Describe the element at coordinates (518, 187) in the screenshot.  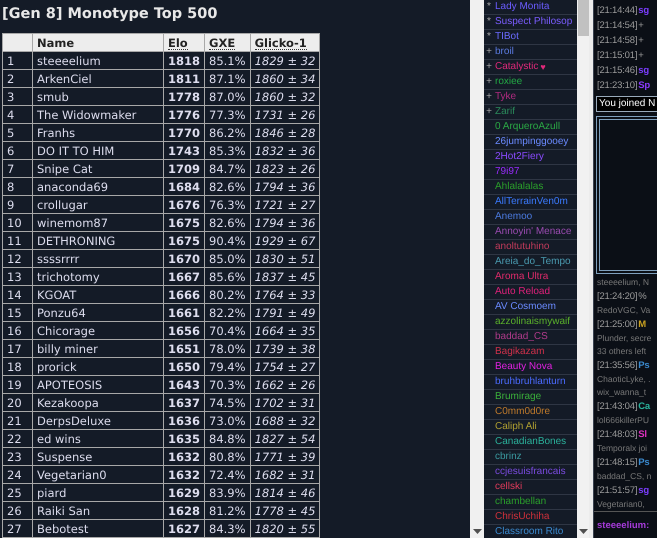
I see `user-name: Ahlalalalas` at that location.